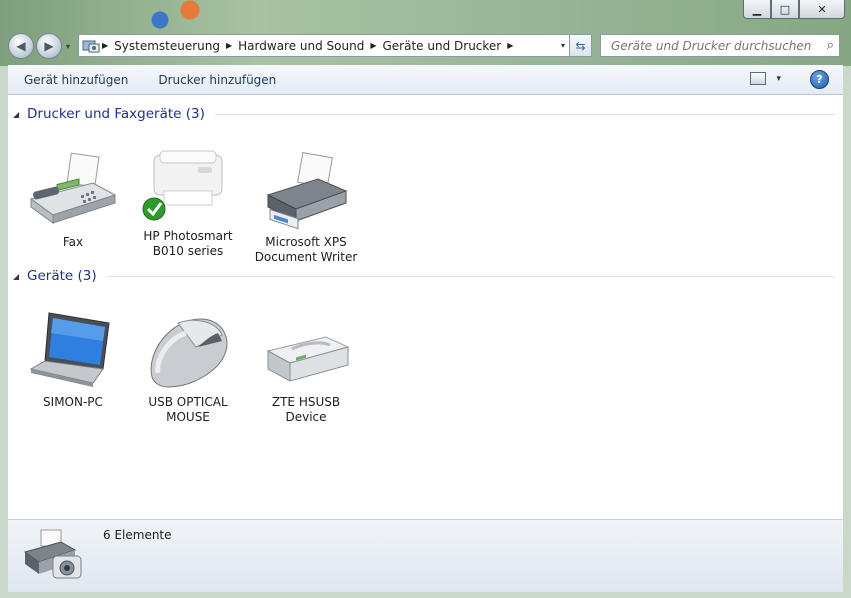  Describe the element at coordinates (54, 556) in the screenshot. I see `devices-printers-icon` at that location.